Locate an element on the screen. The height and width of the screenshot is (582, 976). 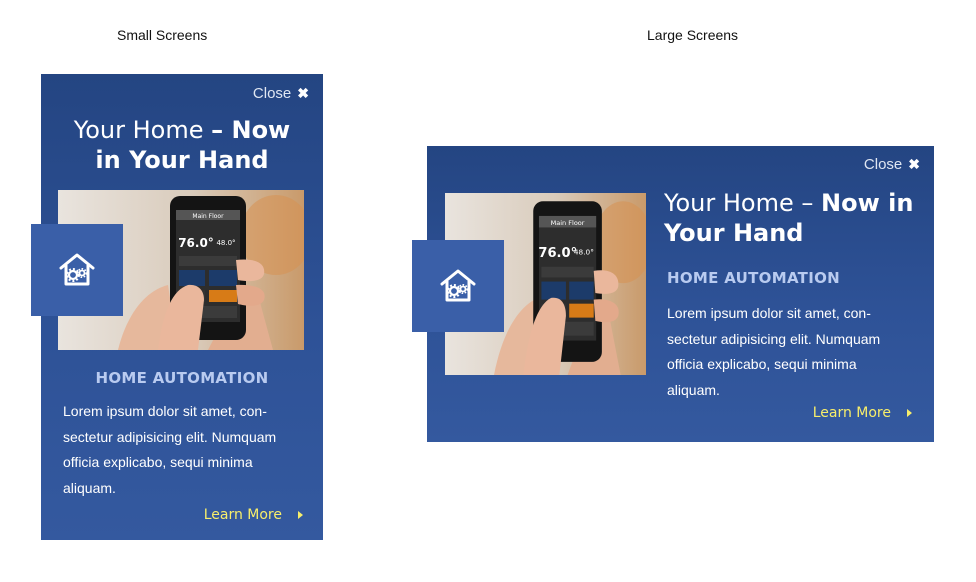
title-bold: – Now is located at coordinates (251, 130).